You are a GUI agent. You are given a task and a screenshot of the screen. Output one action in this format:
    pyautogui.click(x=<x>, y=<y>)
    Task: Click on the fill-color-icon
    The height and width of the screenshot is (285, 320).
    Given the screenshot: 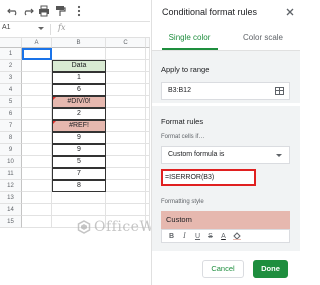 What is the action you would take?
    pyautogui.click(x=237, y=236)
    